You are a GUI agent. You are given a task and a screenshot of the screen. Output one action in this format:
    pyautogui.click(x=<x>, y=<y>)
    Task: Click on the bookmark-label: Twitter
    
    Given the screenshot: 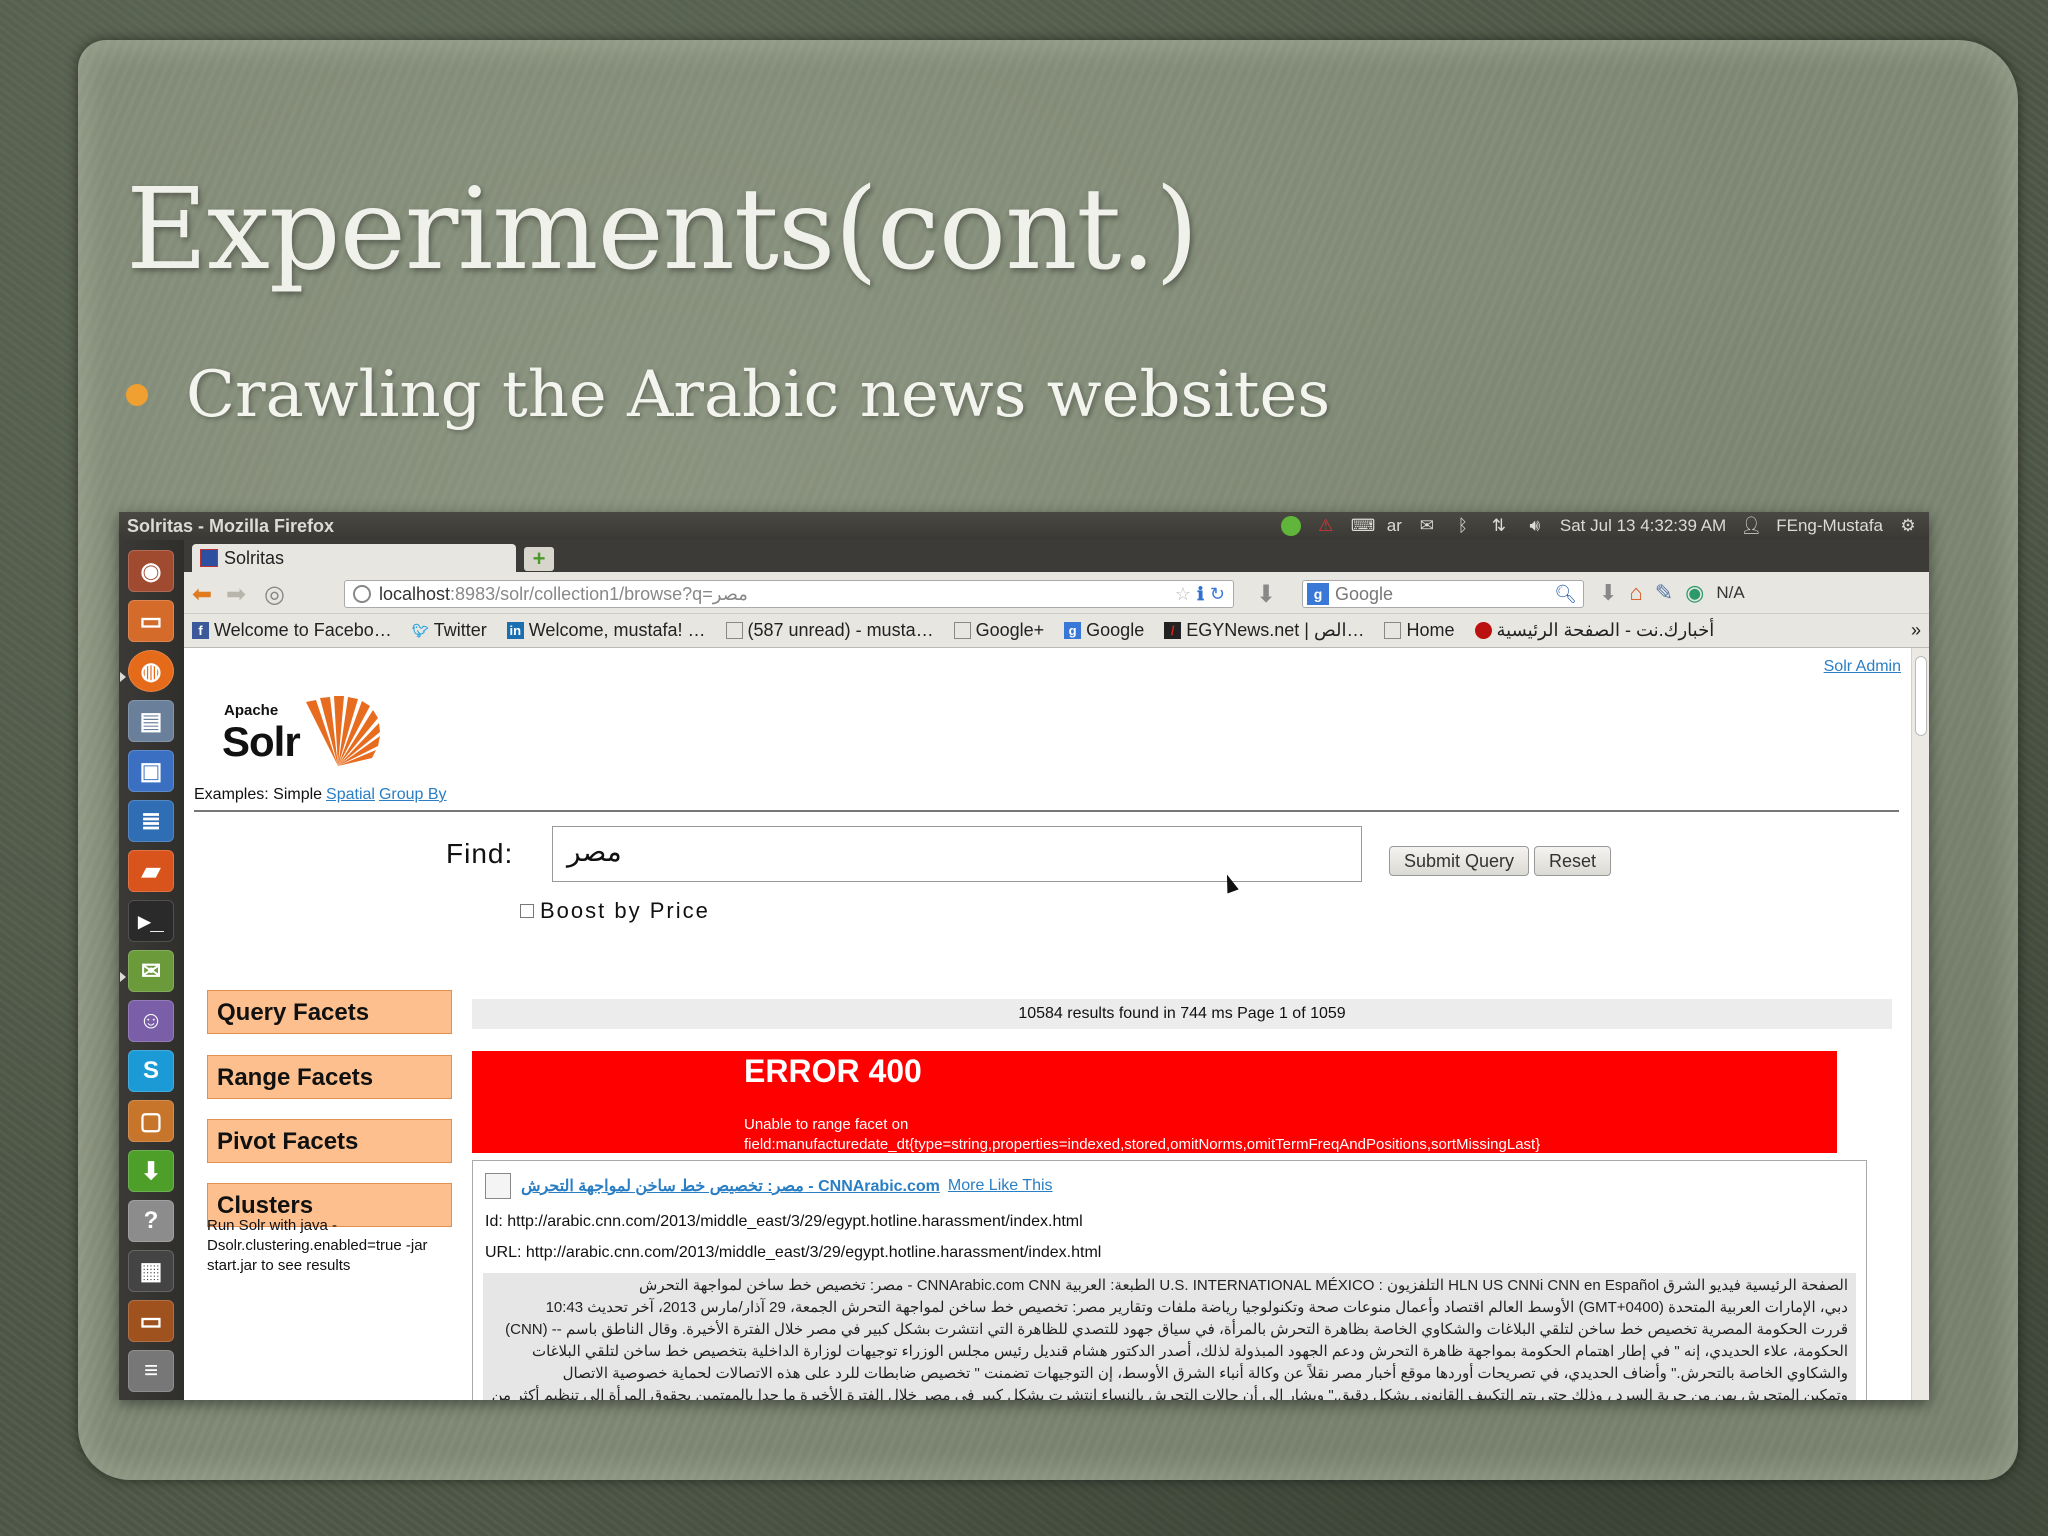 What is the action you would take?
    pyautogui.click(x=460, y=630)
    